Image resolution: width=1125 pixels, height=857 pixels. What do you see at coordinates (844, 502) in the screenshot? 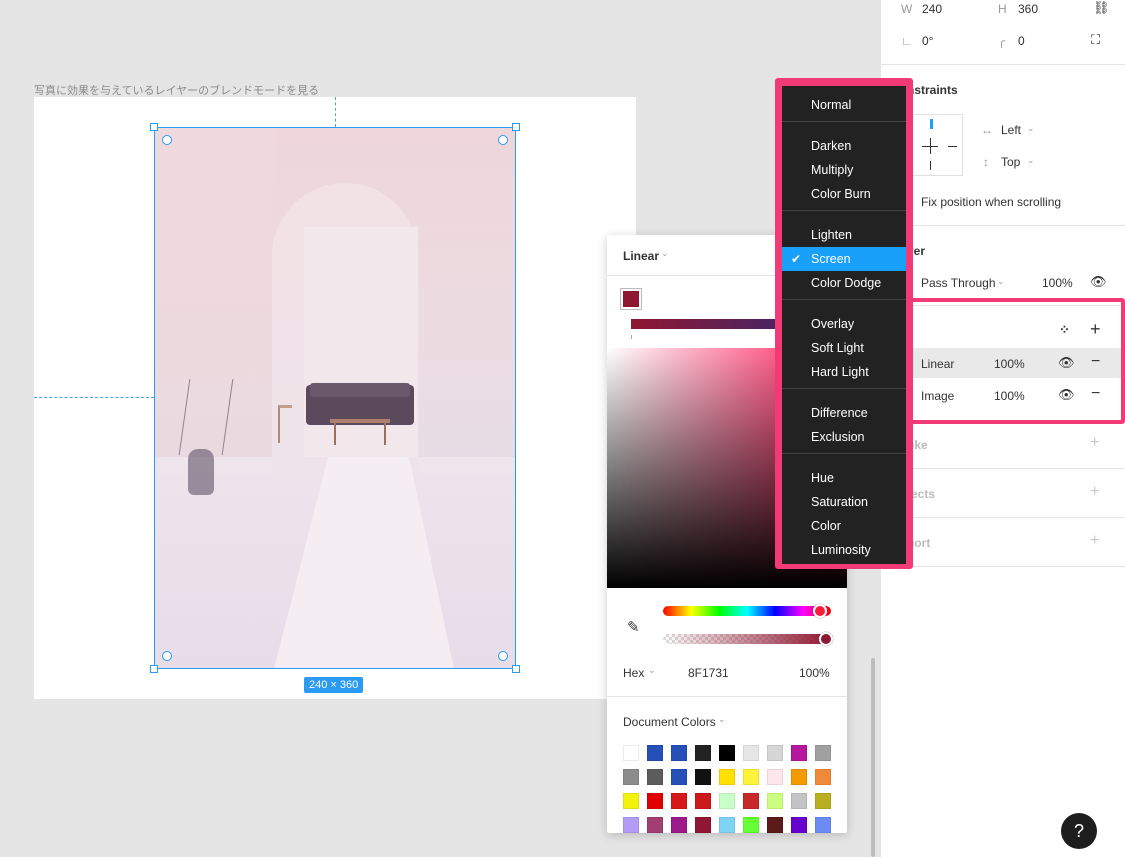
I see `blend-mode-item-saturation: Saturation` at bounding box center [844, 502].